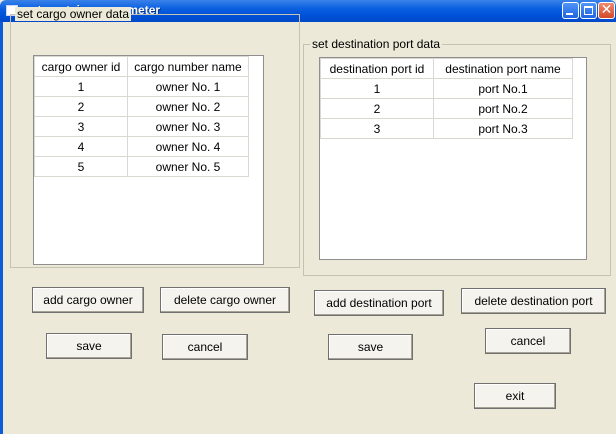  What do you see at coordinates (370, 347) in the screenshot?
I see `save-port-button: save` at bounding box center [370, 347].